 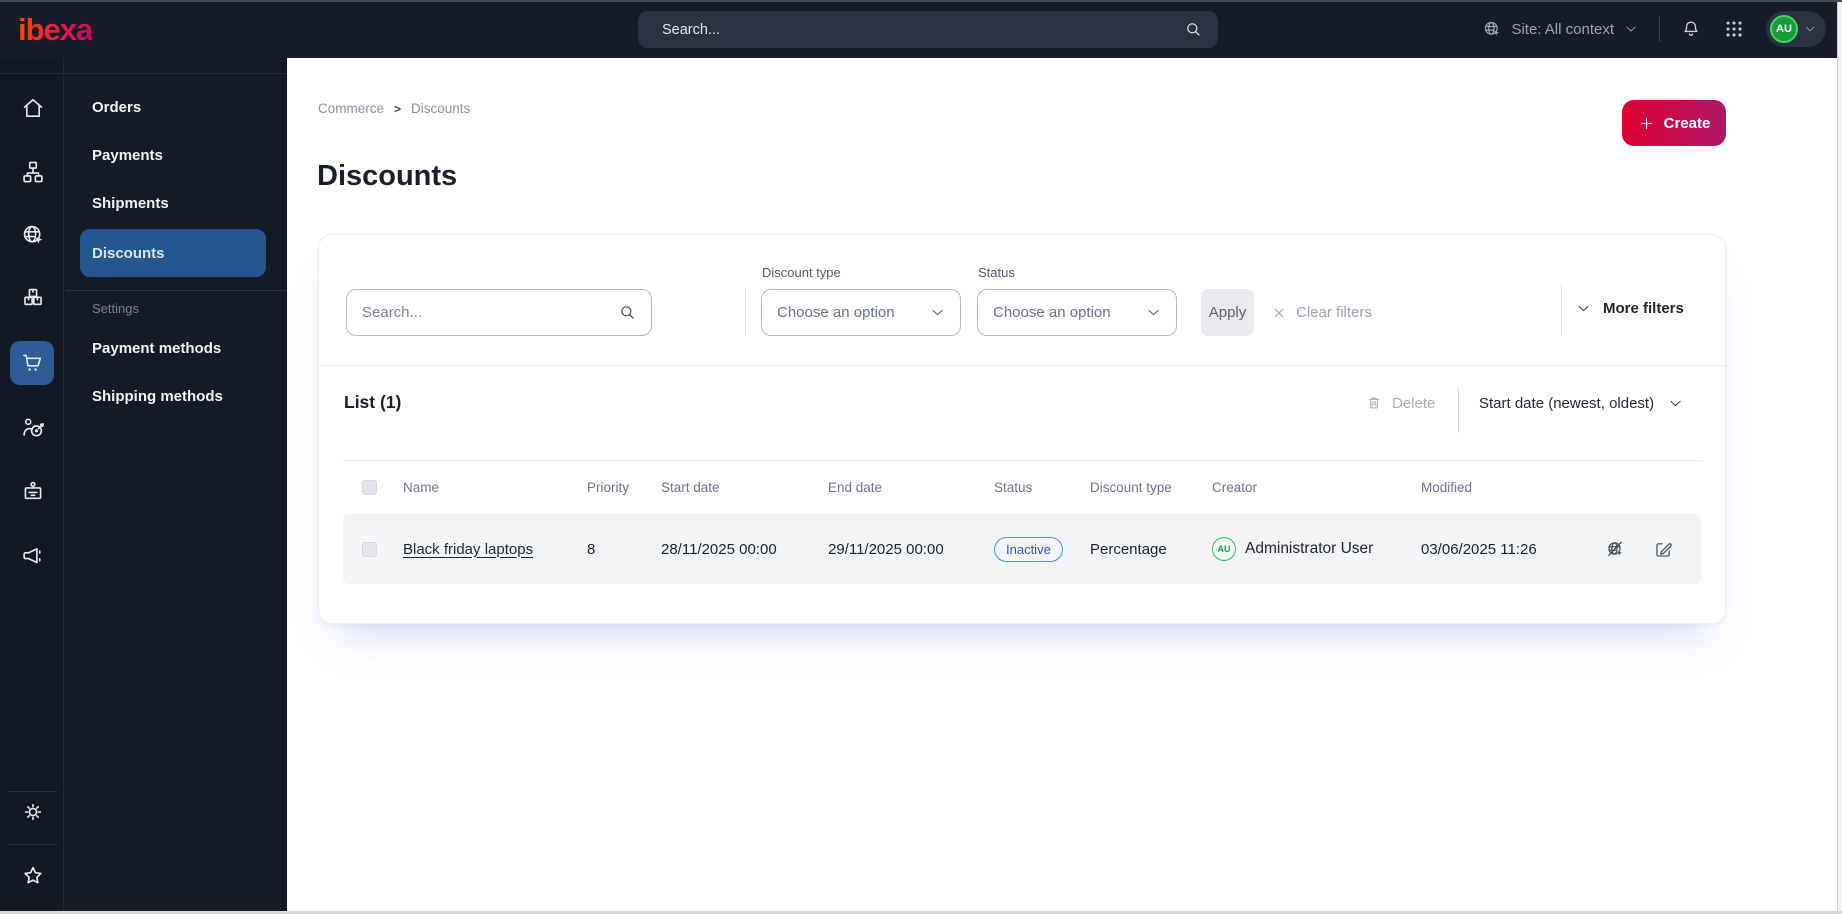 I want to click on rail-item-dashboard, so click(x=32, y=108).